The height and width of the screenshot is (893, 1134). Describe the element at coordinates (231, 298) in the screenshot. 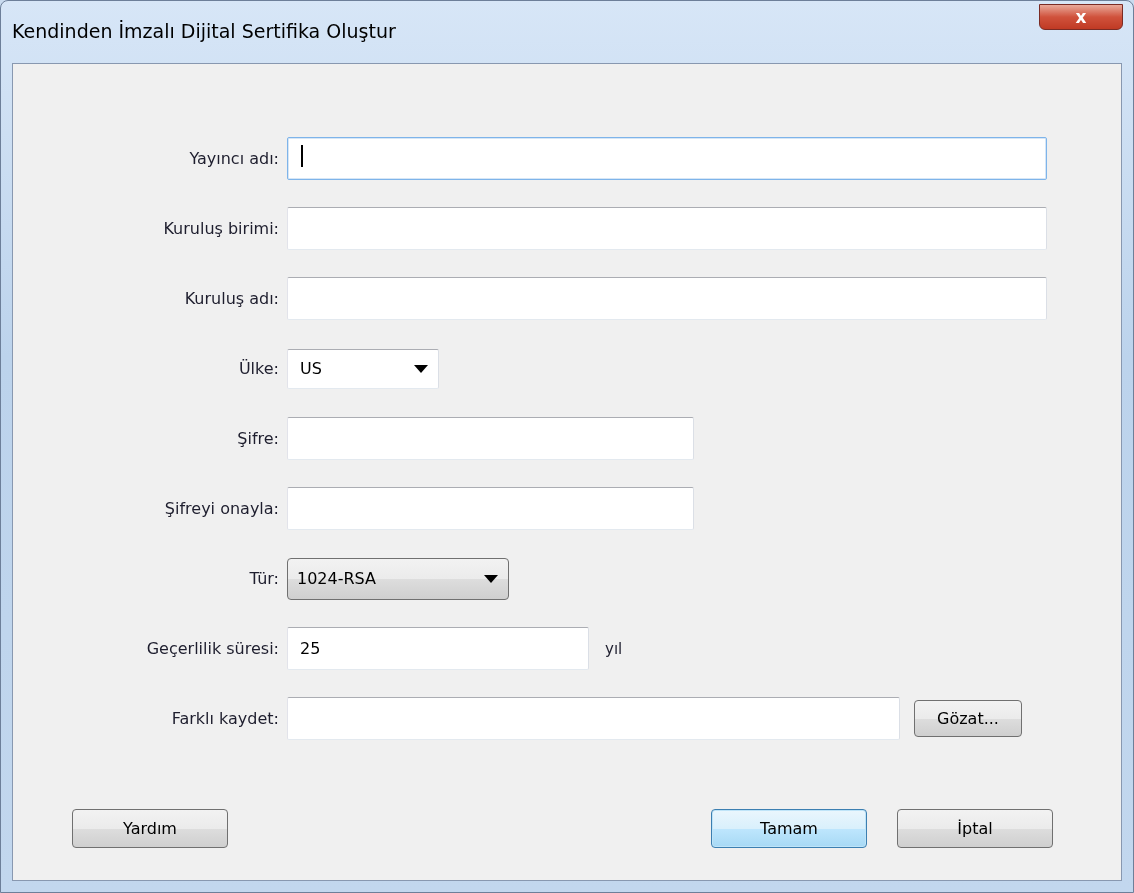

I see `field-label: Kuruluş adı:` at that location.